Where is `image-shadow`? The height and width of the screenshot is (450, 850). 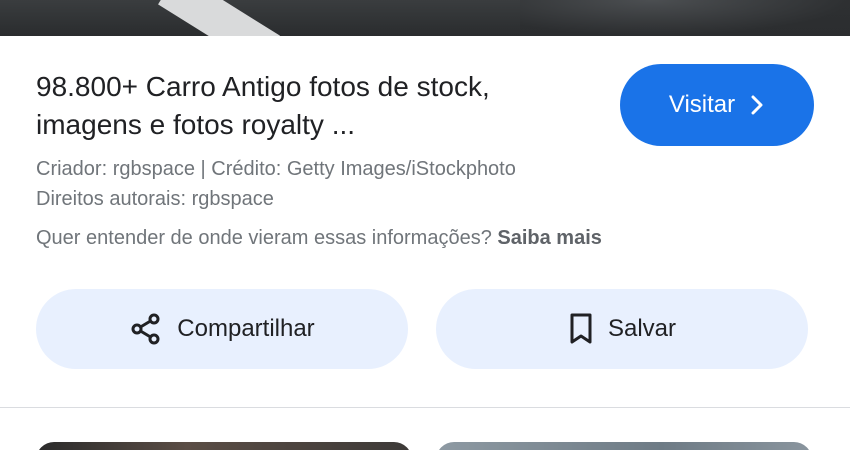 image-shadow is located at coordinates (685, 18).